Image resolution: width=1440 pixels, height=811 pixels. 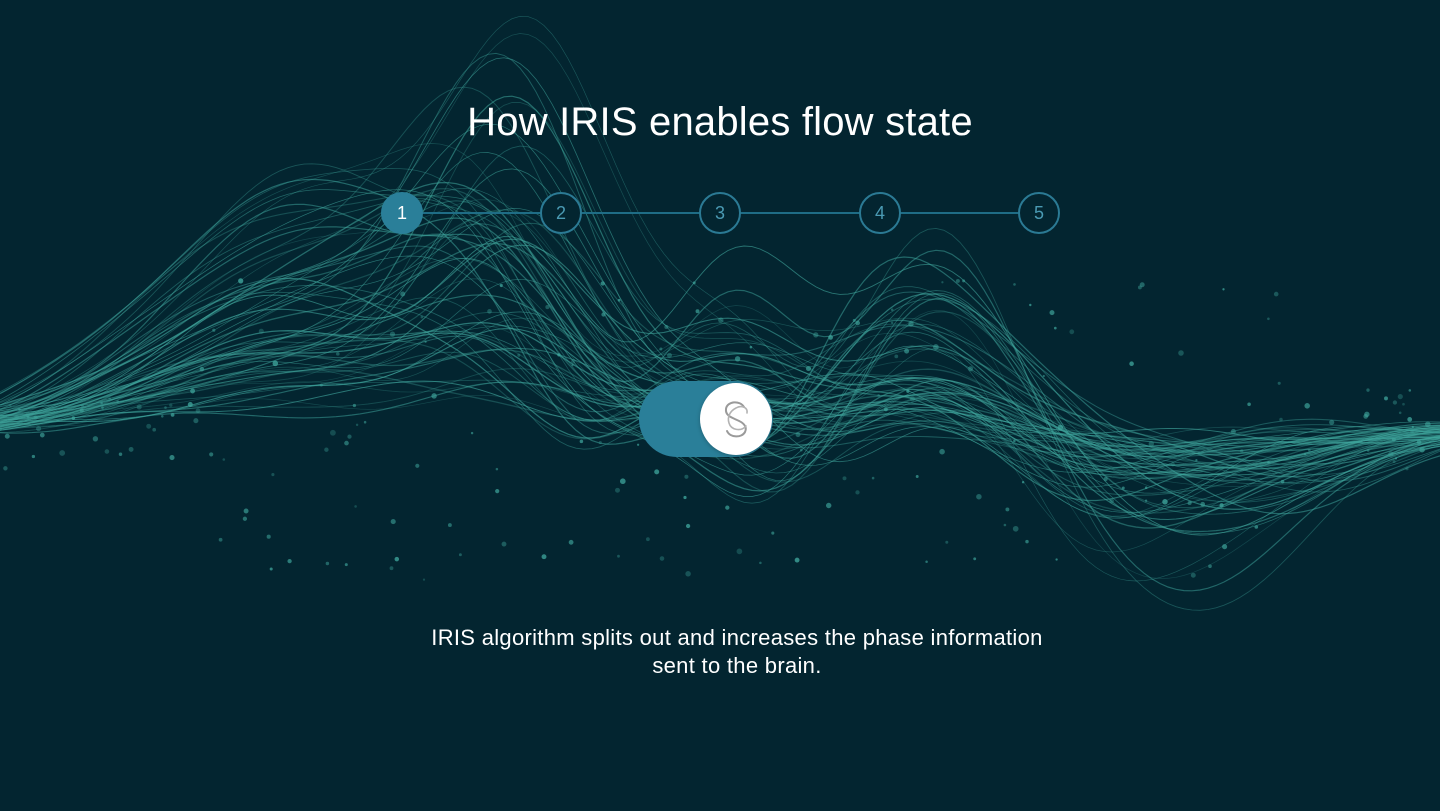 What do you see at coordinates (561, 213) in the screenshot?
I see `step-2-button: 2` at bounding box center [561, 213].